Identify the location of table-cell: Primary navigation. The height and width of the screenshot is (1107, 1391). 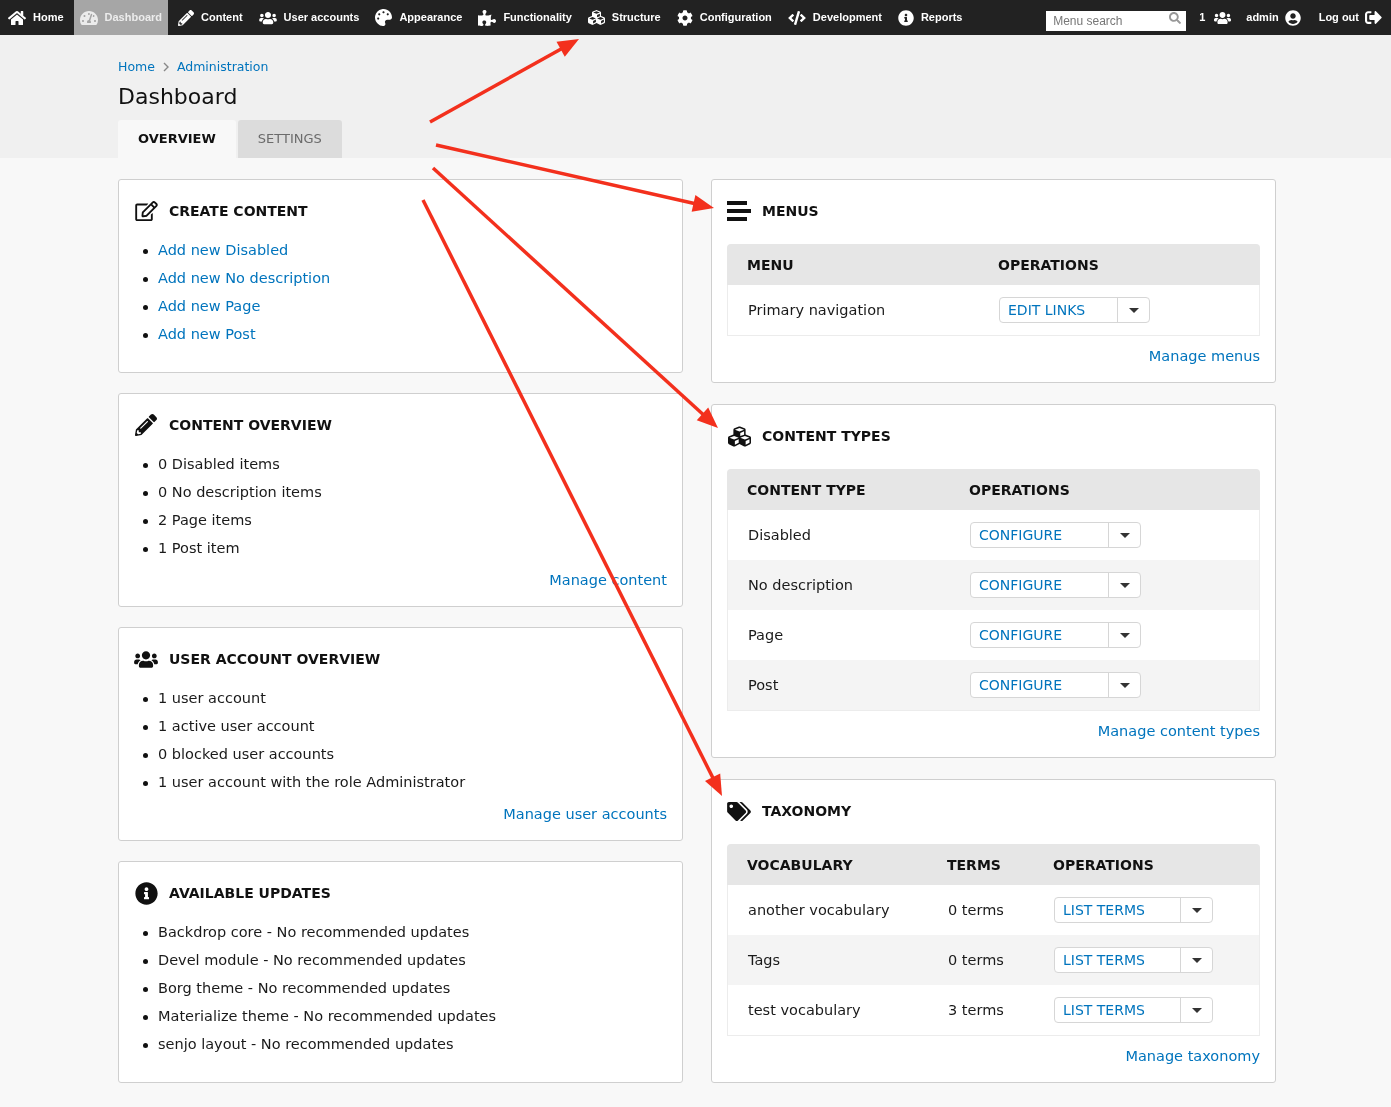
(817, 310).